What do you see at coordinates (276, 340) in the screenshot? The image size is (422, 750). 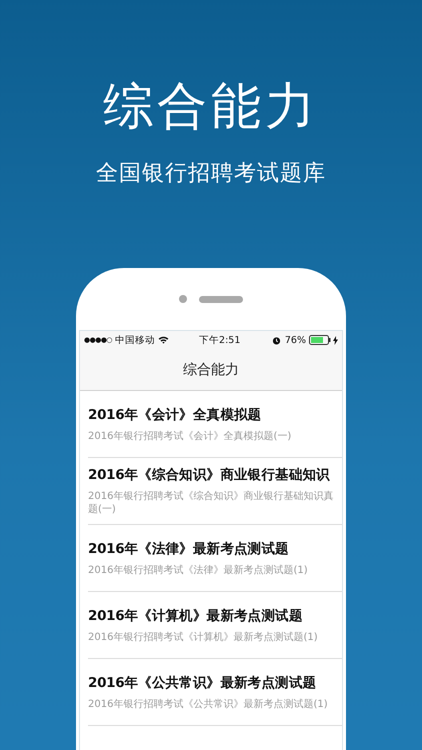 I see `alarm-icon` at bounding box center [276, 340].